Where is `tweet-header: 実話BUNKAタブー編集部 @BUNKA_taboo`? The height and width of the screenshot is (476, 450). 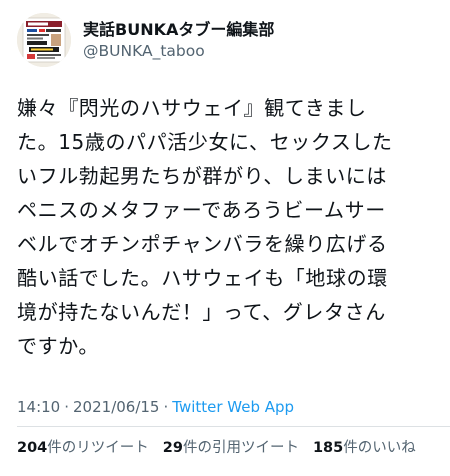 tweet-header: 実話BUNKAタブー編集部 @BUNKA_taboo is located at coordinates (145, 40).